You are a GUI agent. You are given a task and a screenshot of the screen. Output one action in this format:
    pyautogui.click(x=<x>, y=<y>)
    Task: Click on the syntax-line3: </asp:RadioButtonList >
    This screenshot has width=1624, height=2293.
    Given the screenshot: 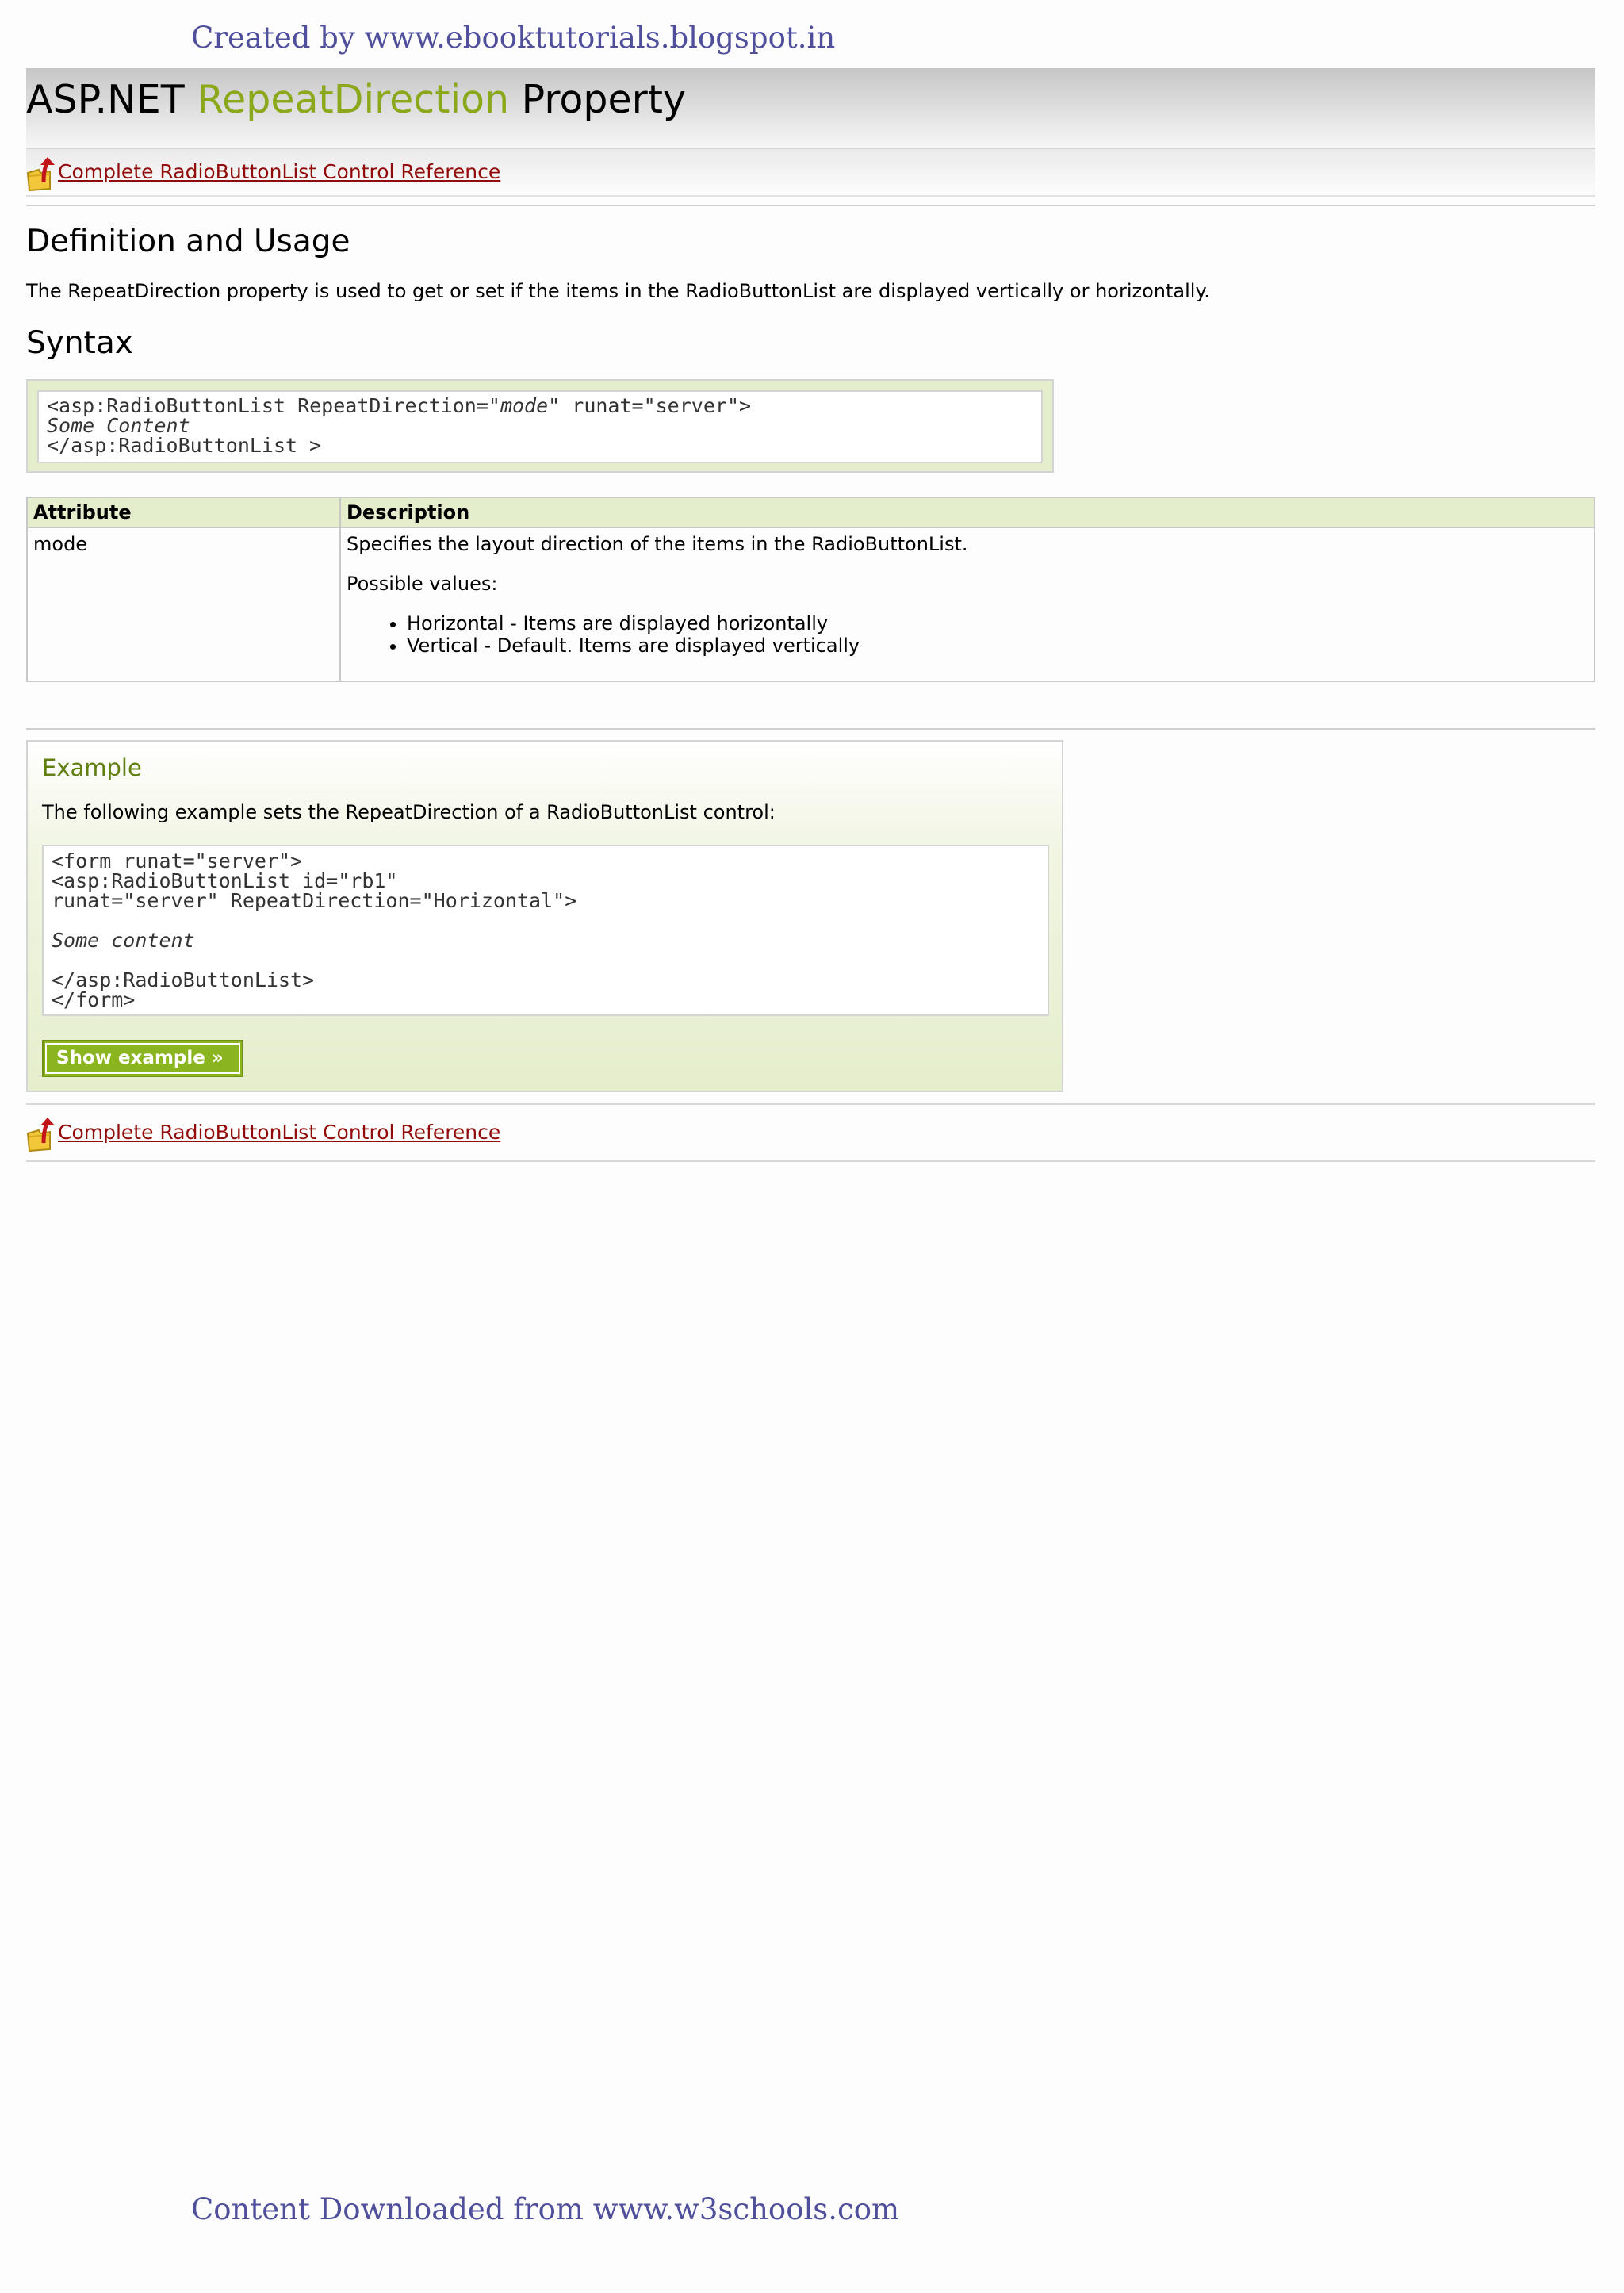 What is the action you would take?
    pyautogui.click(x=184, y=445)
    